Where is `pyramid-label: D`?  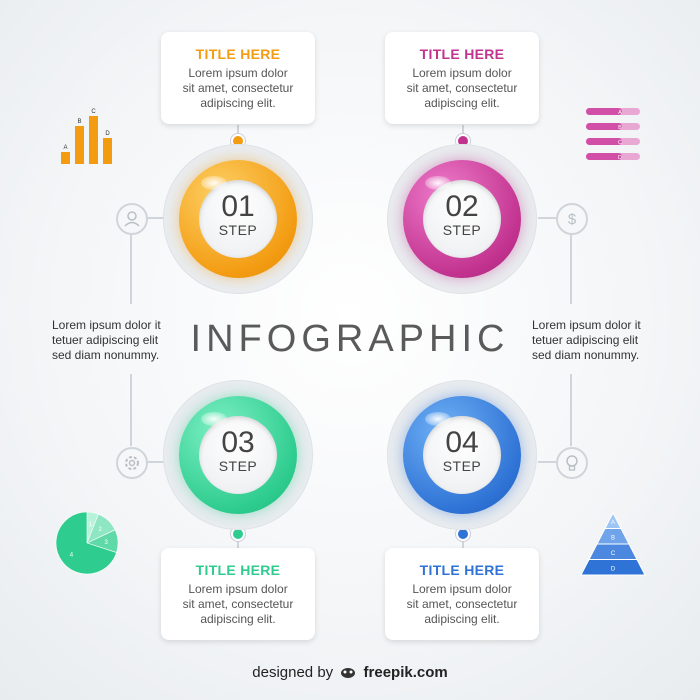 pyramid-label: D is located at coordinates (613, 569).